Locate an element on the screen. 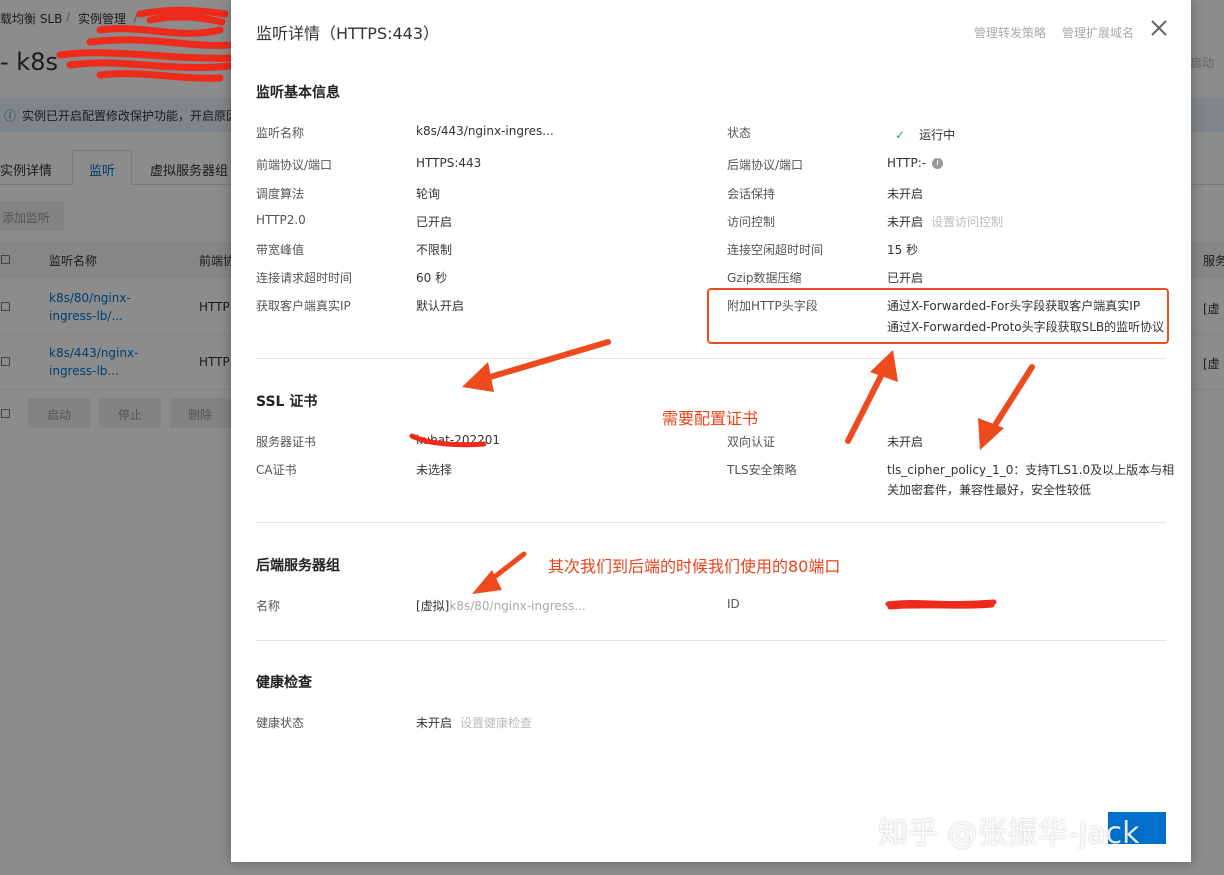 Image resolution: width=1224 pixels, height=875 pixels. watermark: 知乎 @张振华-Jack is located at coordinates (1009, 833).